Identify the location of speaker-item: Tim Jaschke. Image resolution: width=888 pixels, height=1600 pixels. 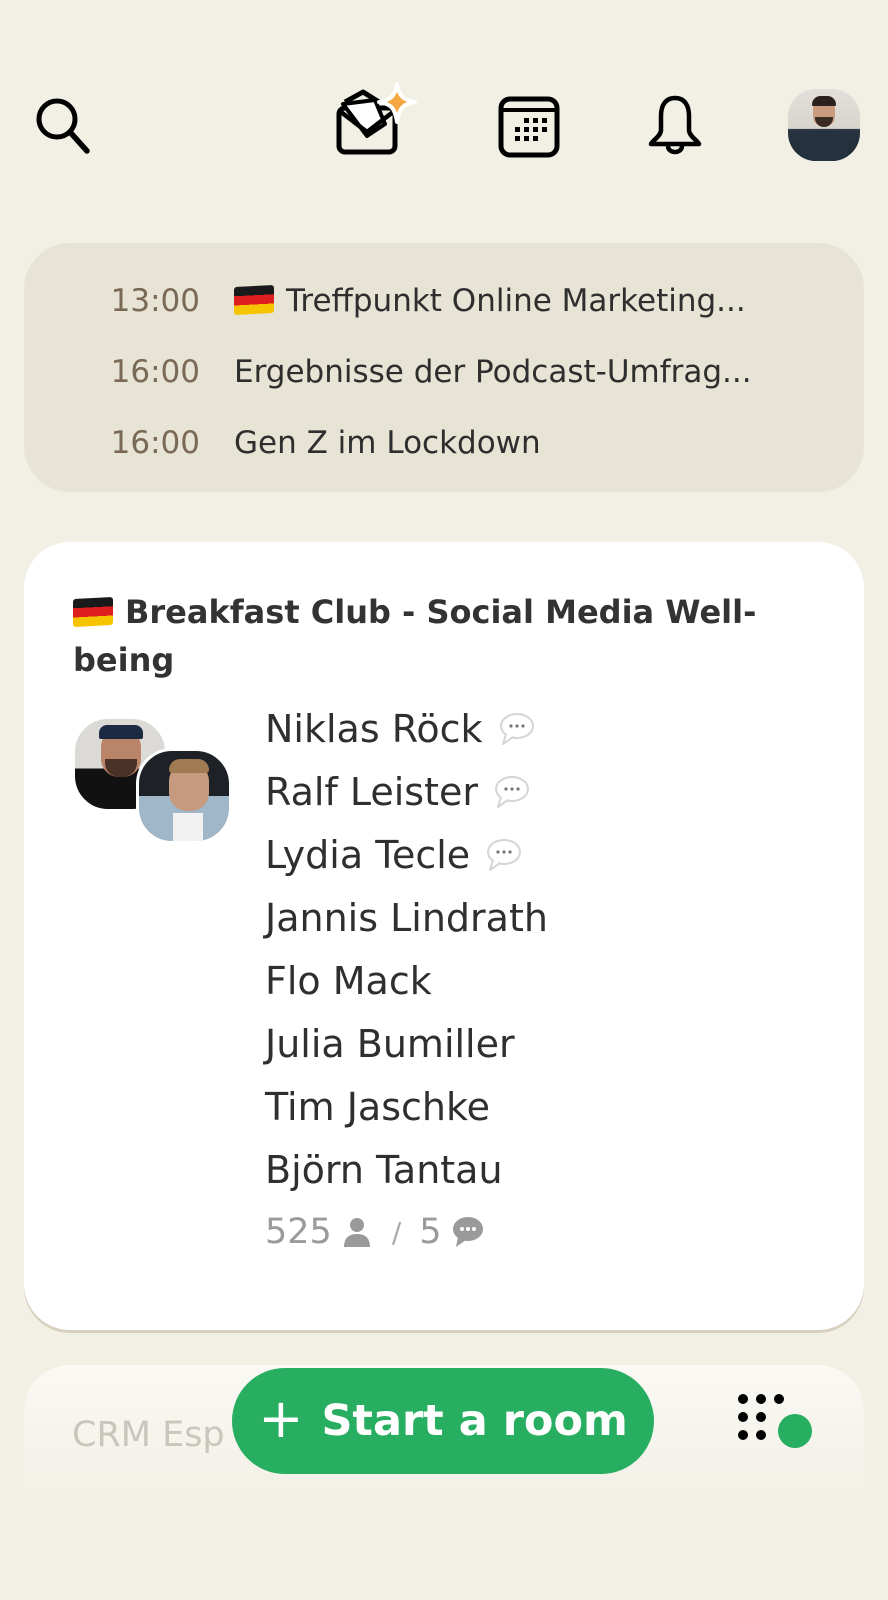
(406, 1106).